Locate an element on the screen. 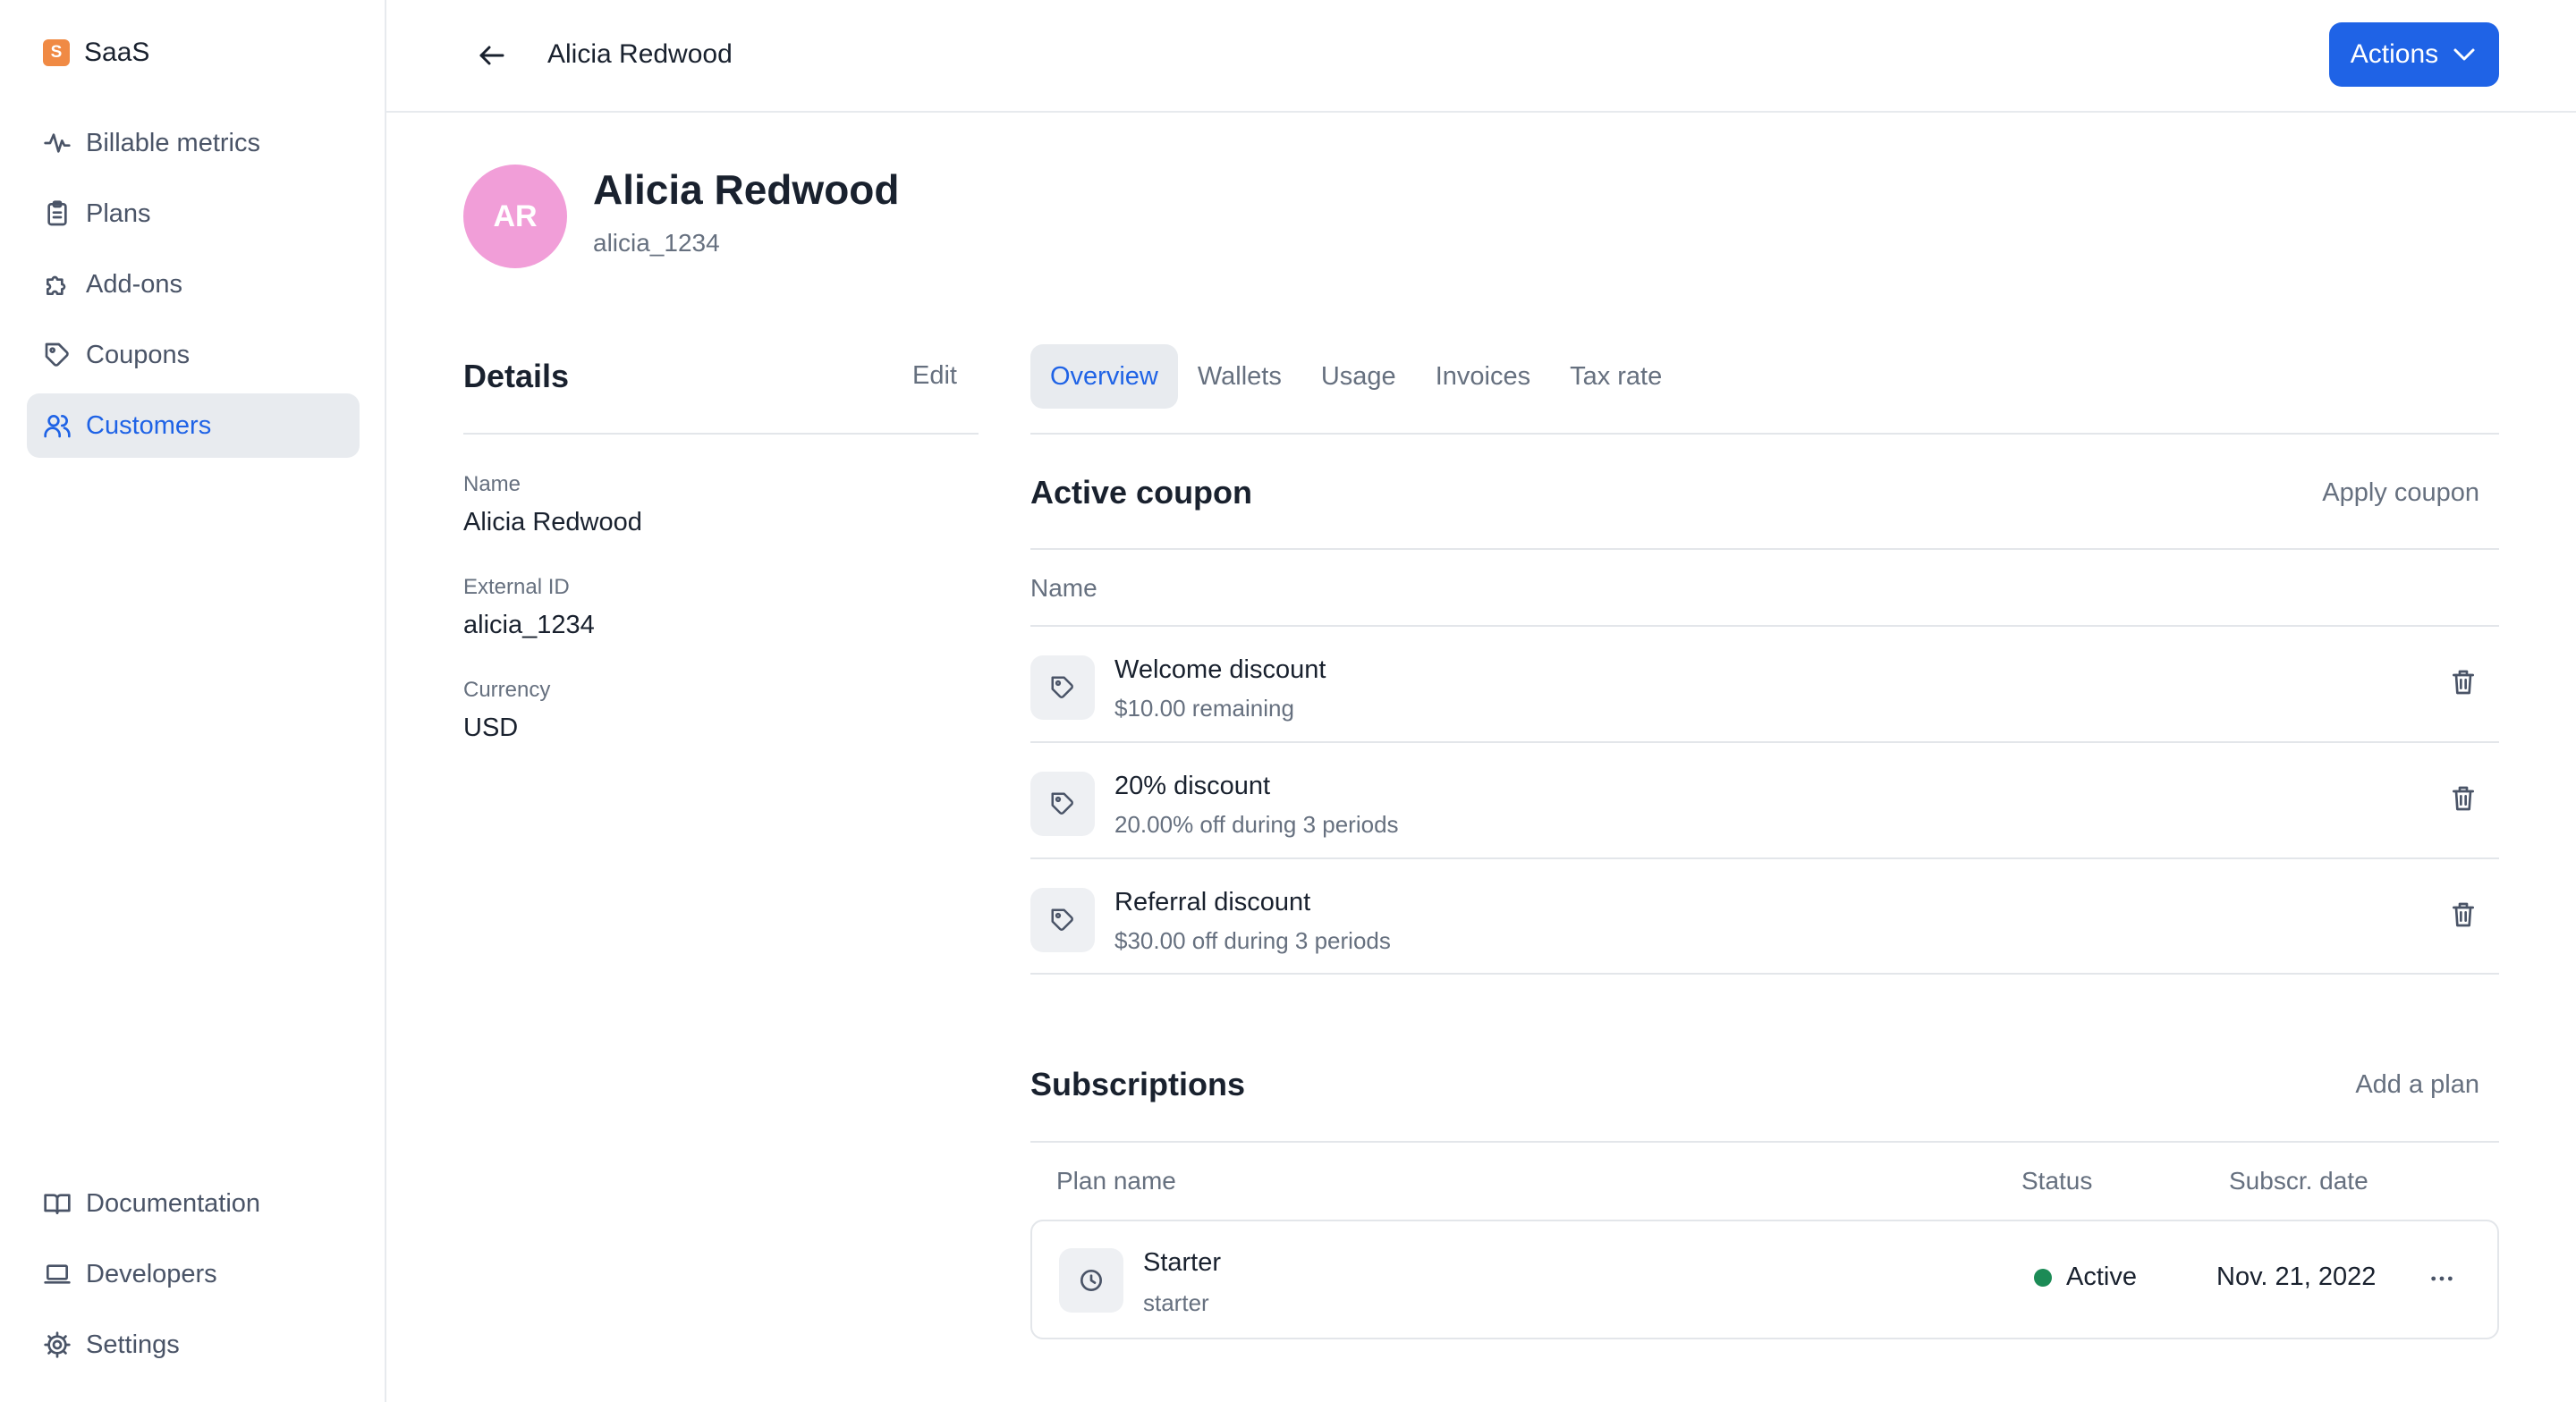 The image size is (2576, 1402). status-text: Active is located at coordinates (2101, 1277).